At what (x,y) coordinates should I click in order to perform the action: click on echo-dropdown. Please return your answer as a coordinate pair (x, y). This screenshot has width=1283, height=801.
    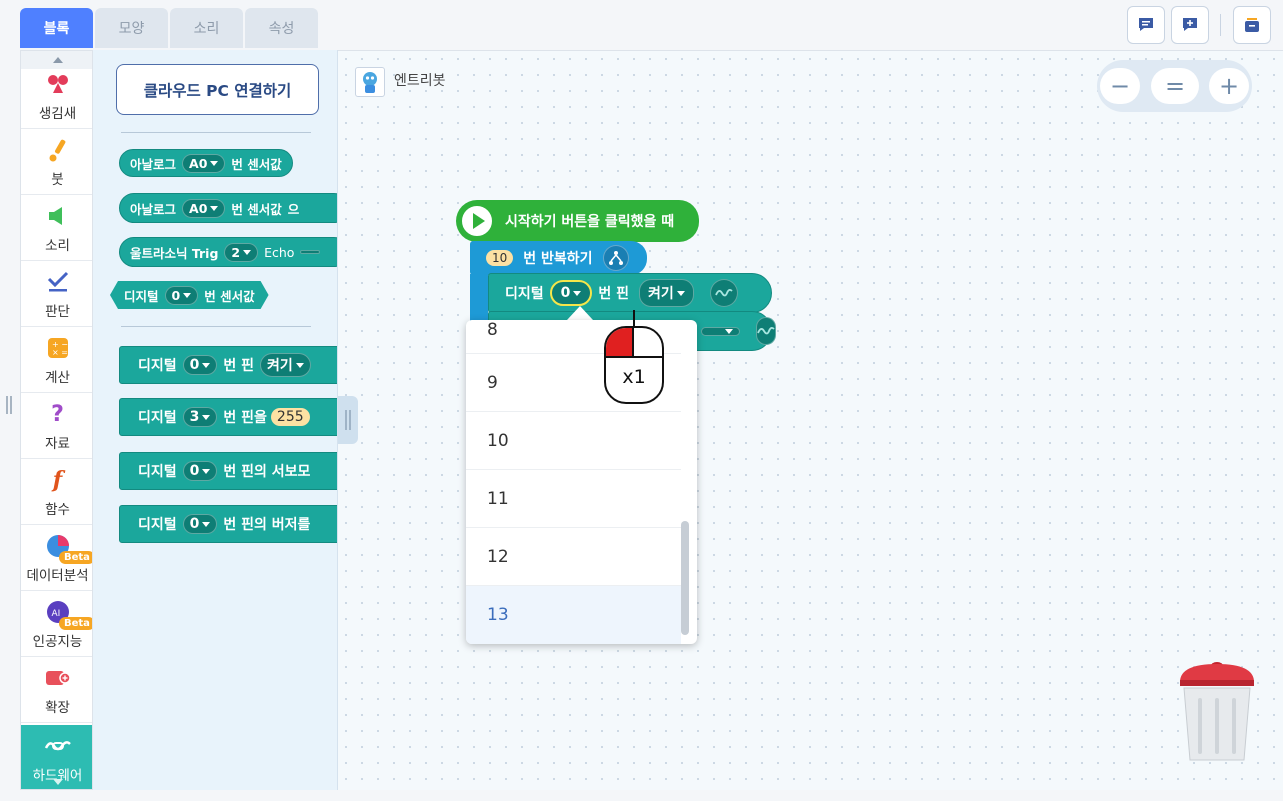
    Looking at the image, I should click on (310, 252).